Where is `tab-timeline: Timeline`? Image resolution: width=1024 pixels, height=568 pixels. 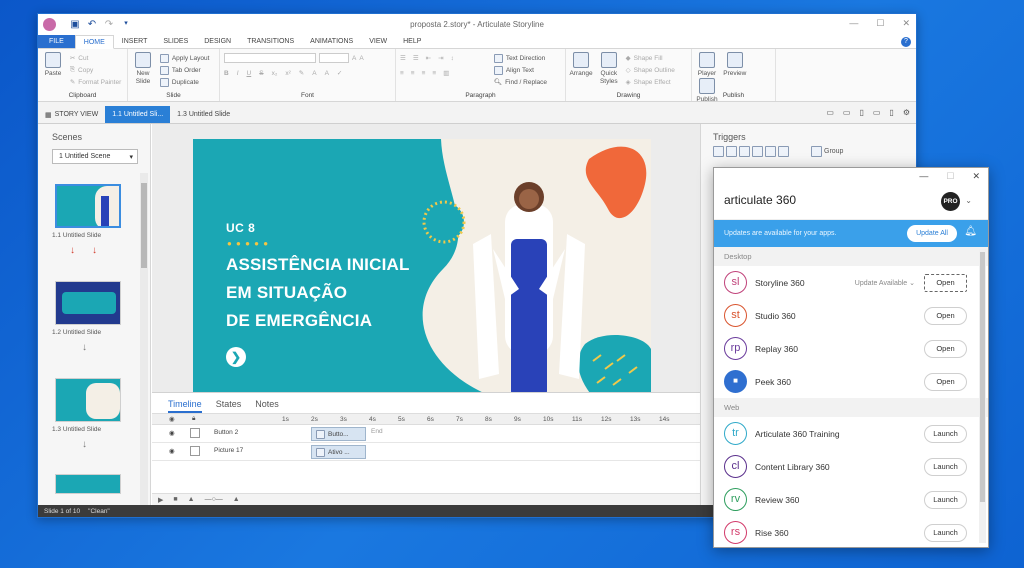
tab-timeline: Timeline is located at coordinates (185, 406).